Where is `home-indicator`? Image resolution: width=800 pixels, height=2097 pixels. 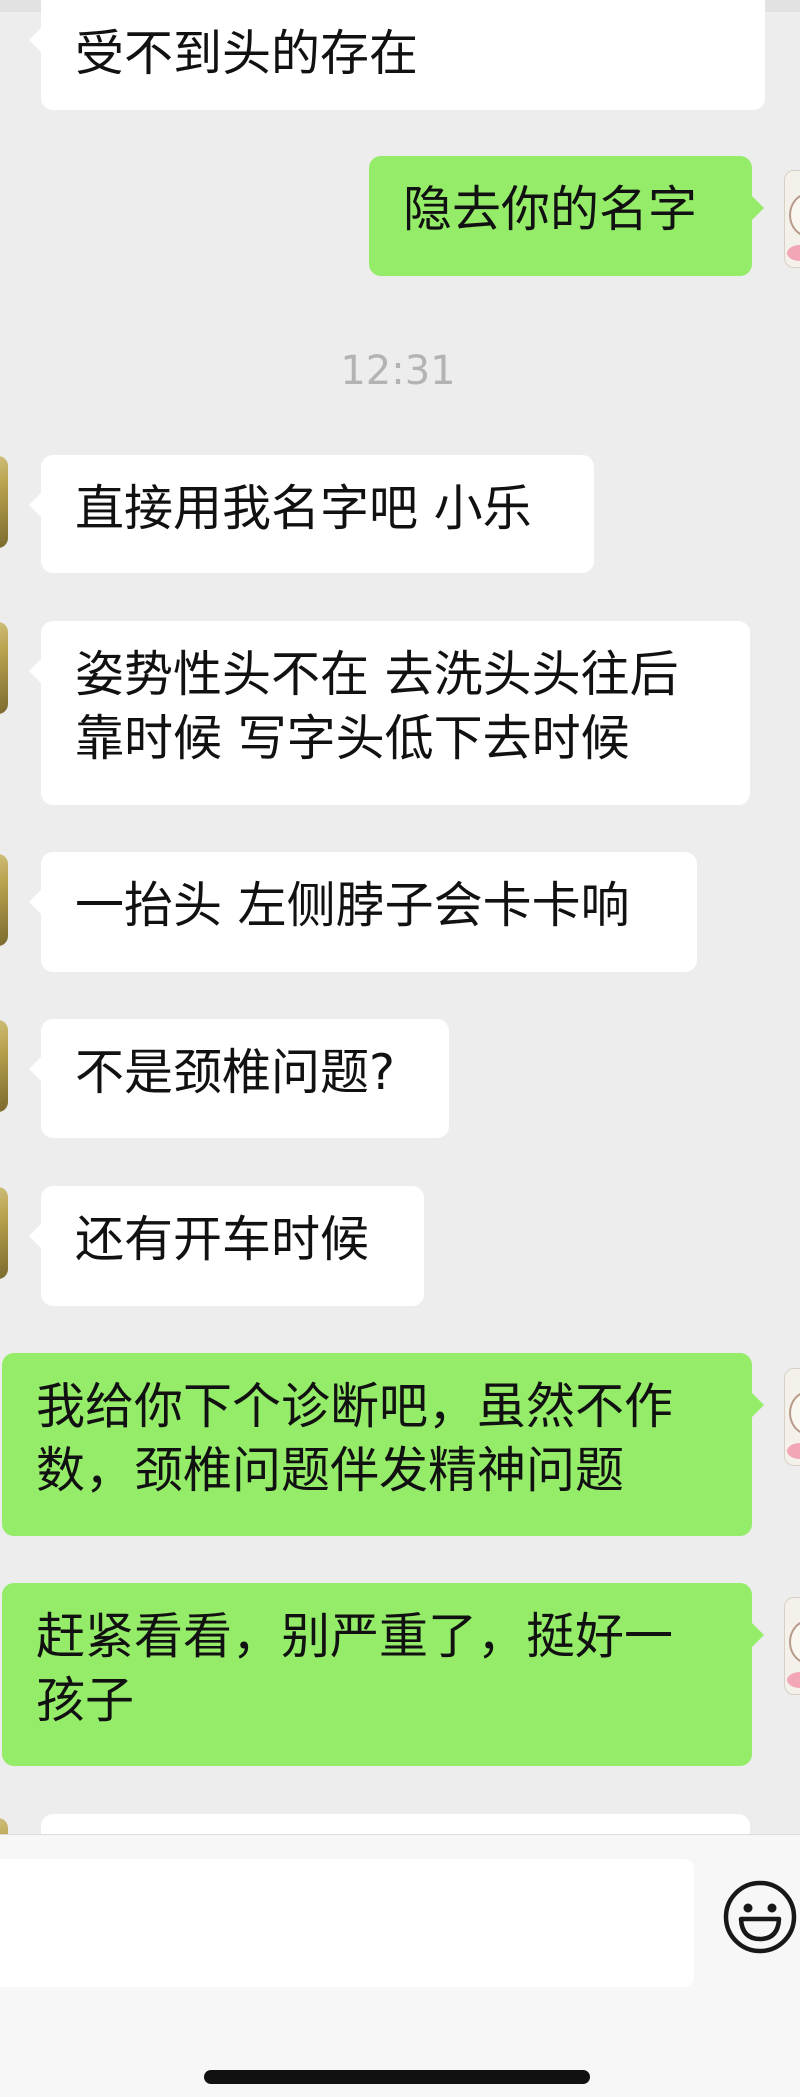 home-indicator is located at coordinates (397, 2077).